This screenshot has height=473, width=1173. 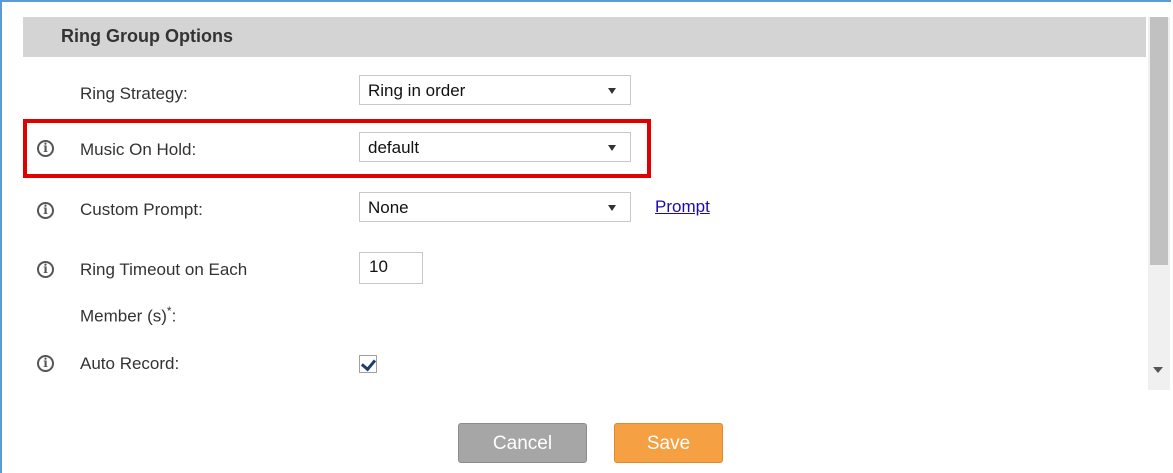 What do you see at coordinates (130, 363) in the screenshot?
I see `auto-record-label: Auto Record:` at bounding box center [130, 363].